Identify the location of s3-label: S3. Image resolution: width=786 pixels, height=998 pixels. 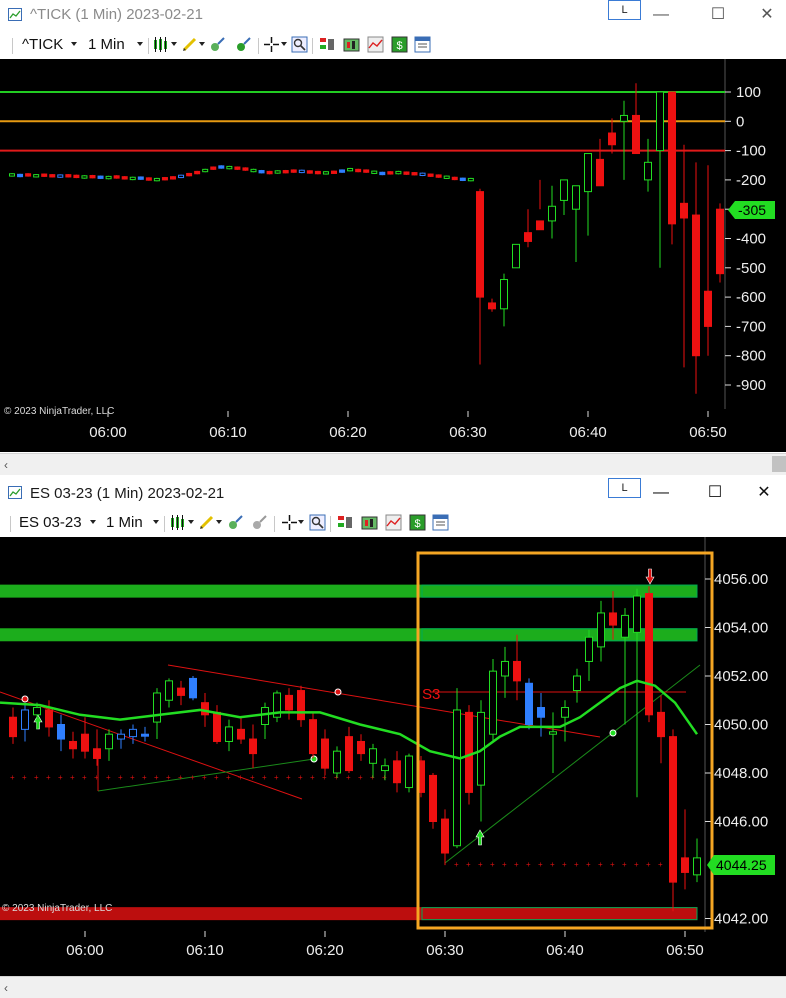
(431, 694).